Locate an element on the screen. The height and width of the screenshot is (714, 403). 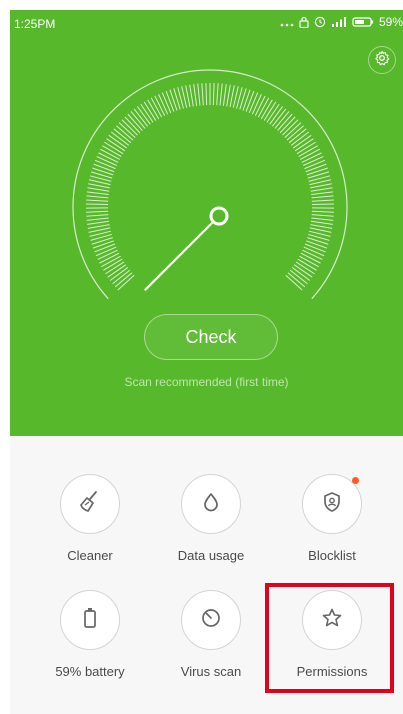
tool-virus-scan: Virus scan is located at coordinates (211, 640).